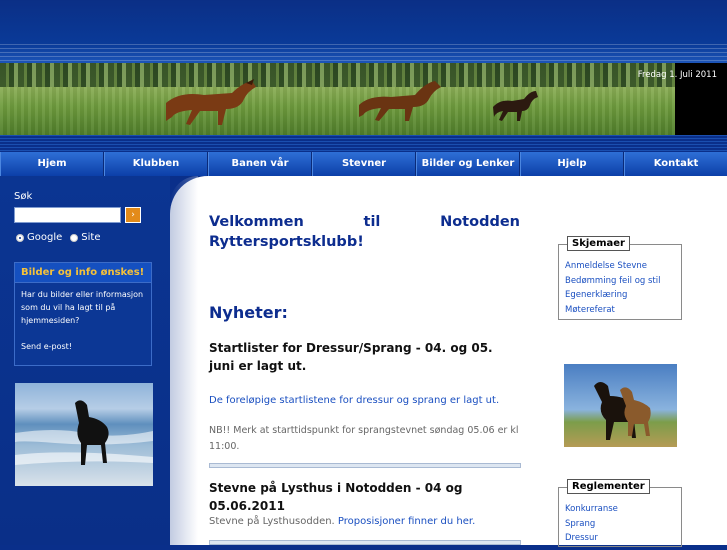  What do you see at coordinates (91, 237) in the screenshot?
I see `radio-site-label: Site` at bounding box center [91, 237].